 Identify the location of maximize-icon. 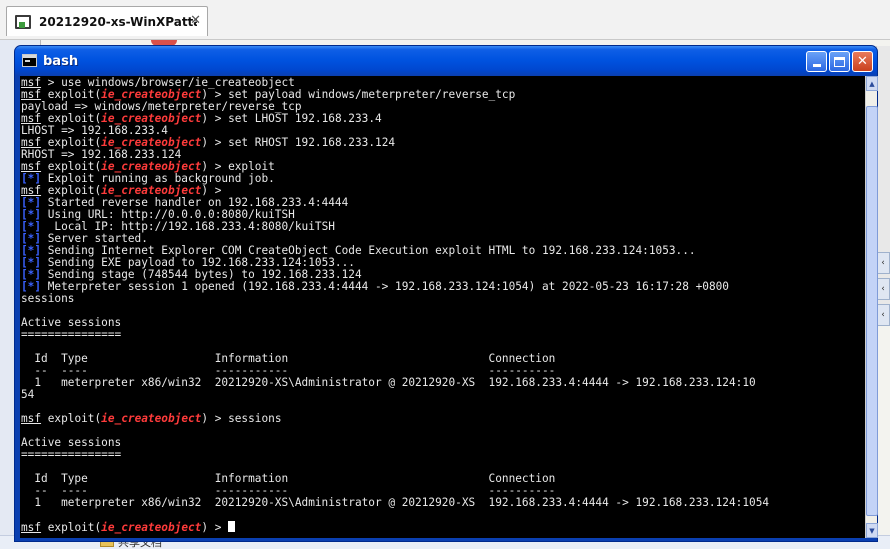
(839, 61).